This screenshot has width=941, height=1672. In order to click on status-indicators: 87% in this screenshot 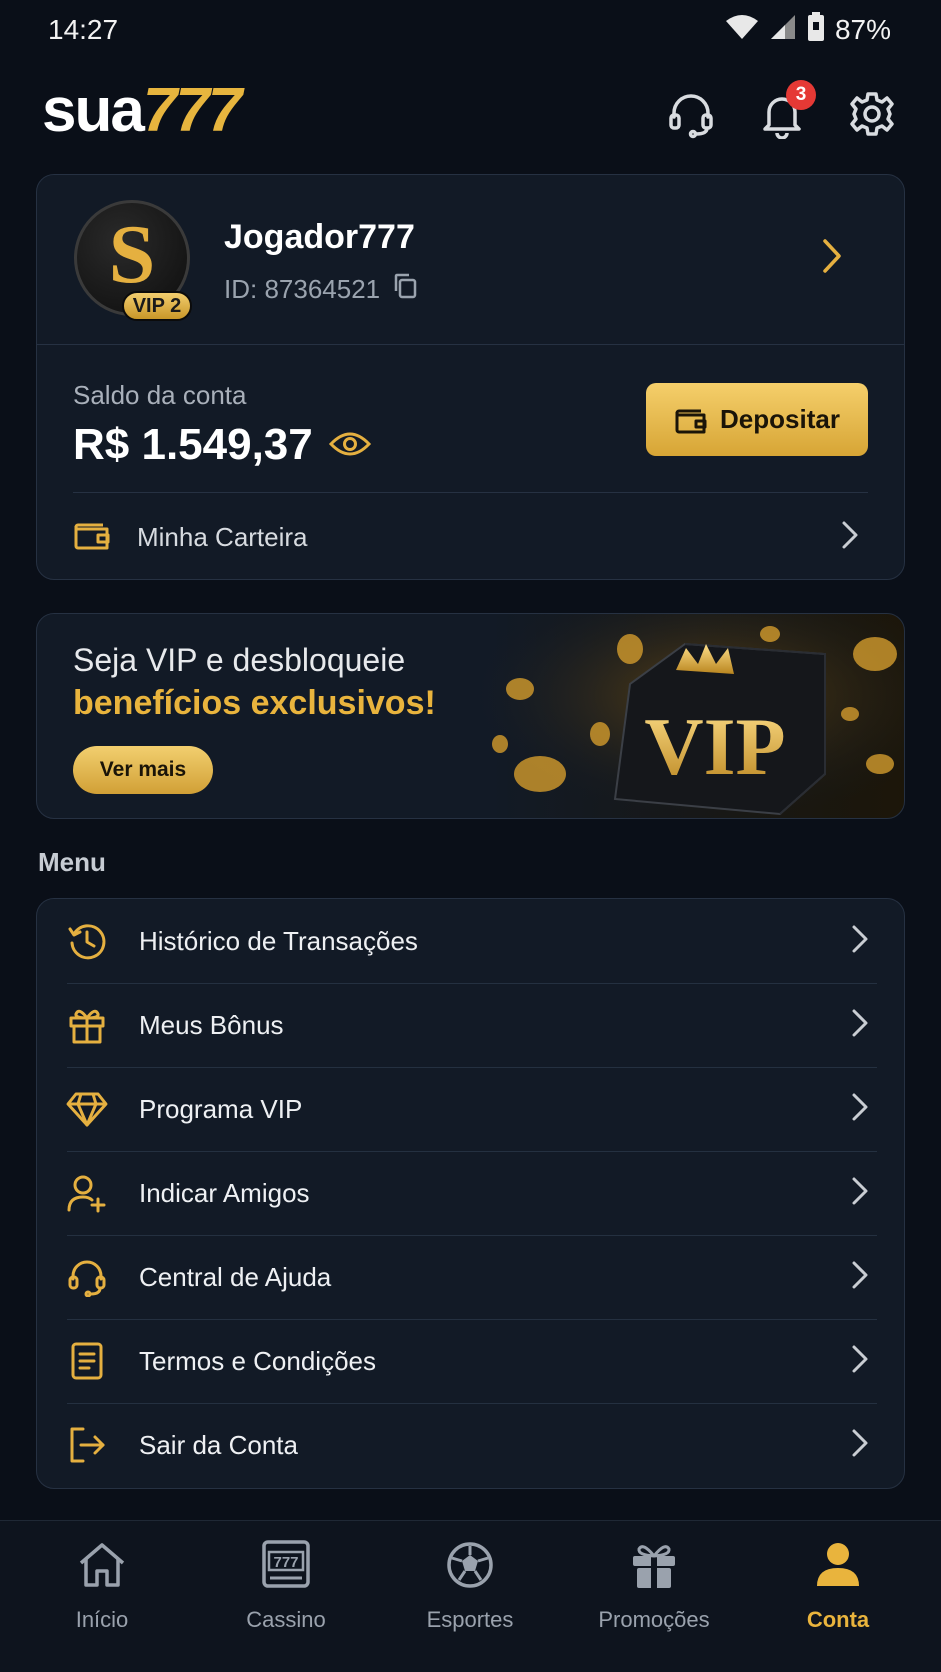, I will do `click(808, 29)`.